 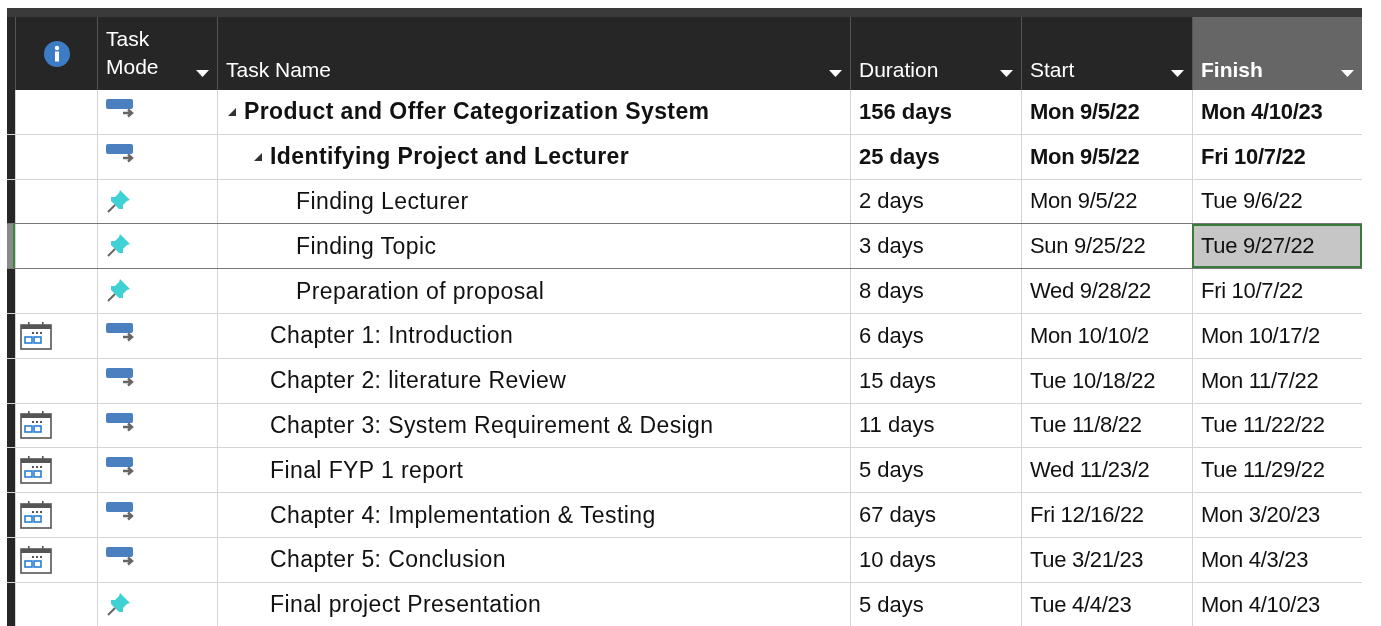 What do you see at coordinates (1087, 515) in the screenshot?
I see `start-date: Fri 12/16/22` at bounding box center [1087, 515].